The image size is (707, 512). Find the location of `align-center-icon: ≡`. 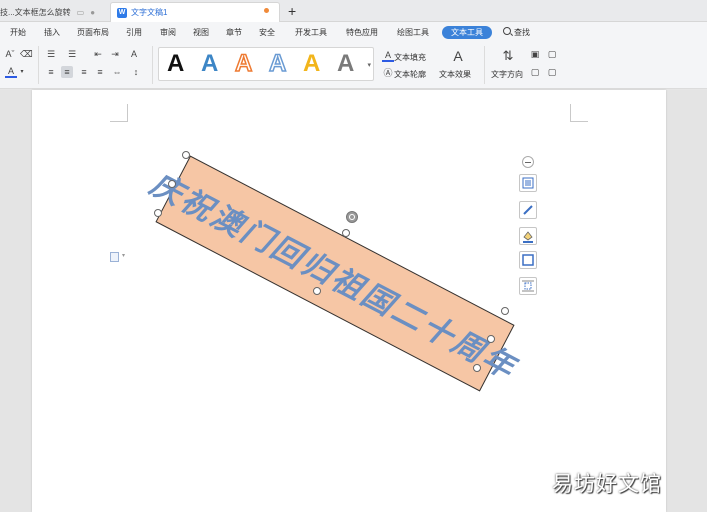

align-center-icon: ≡ is located at coordinates (67, 72).